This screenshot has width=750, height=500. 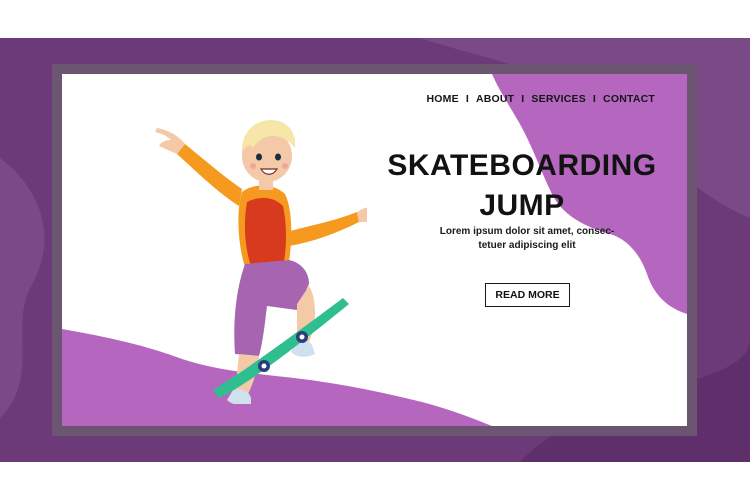 I want to click on skateboard-icon, so click(x=281, y=348).